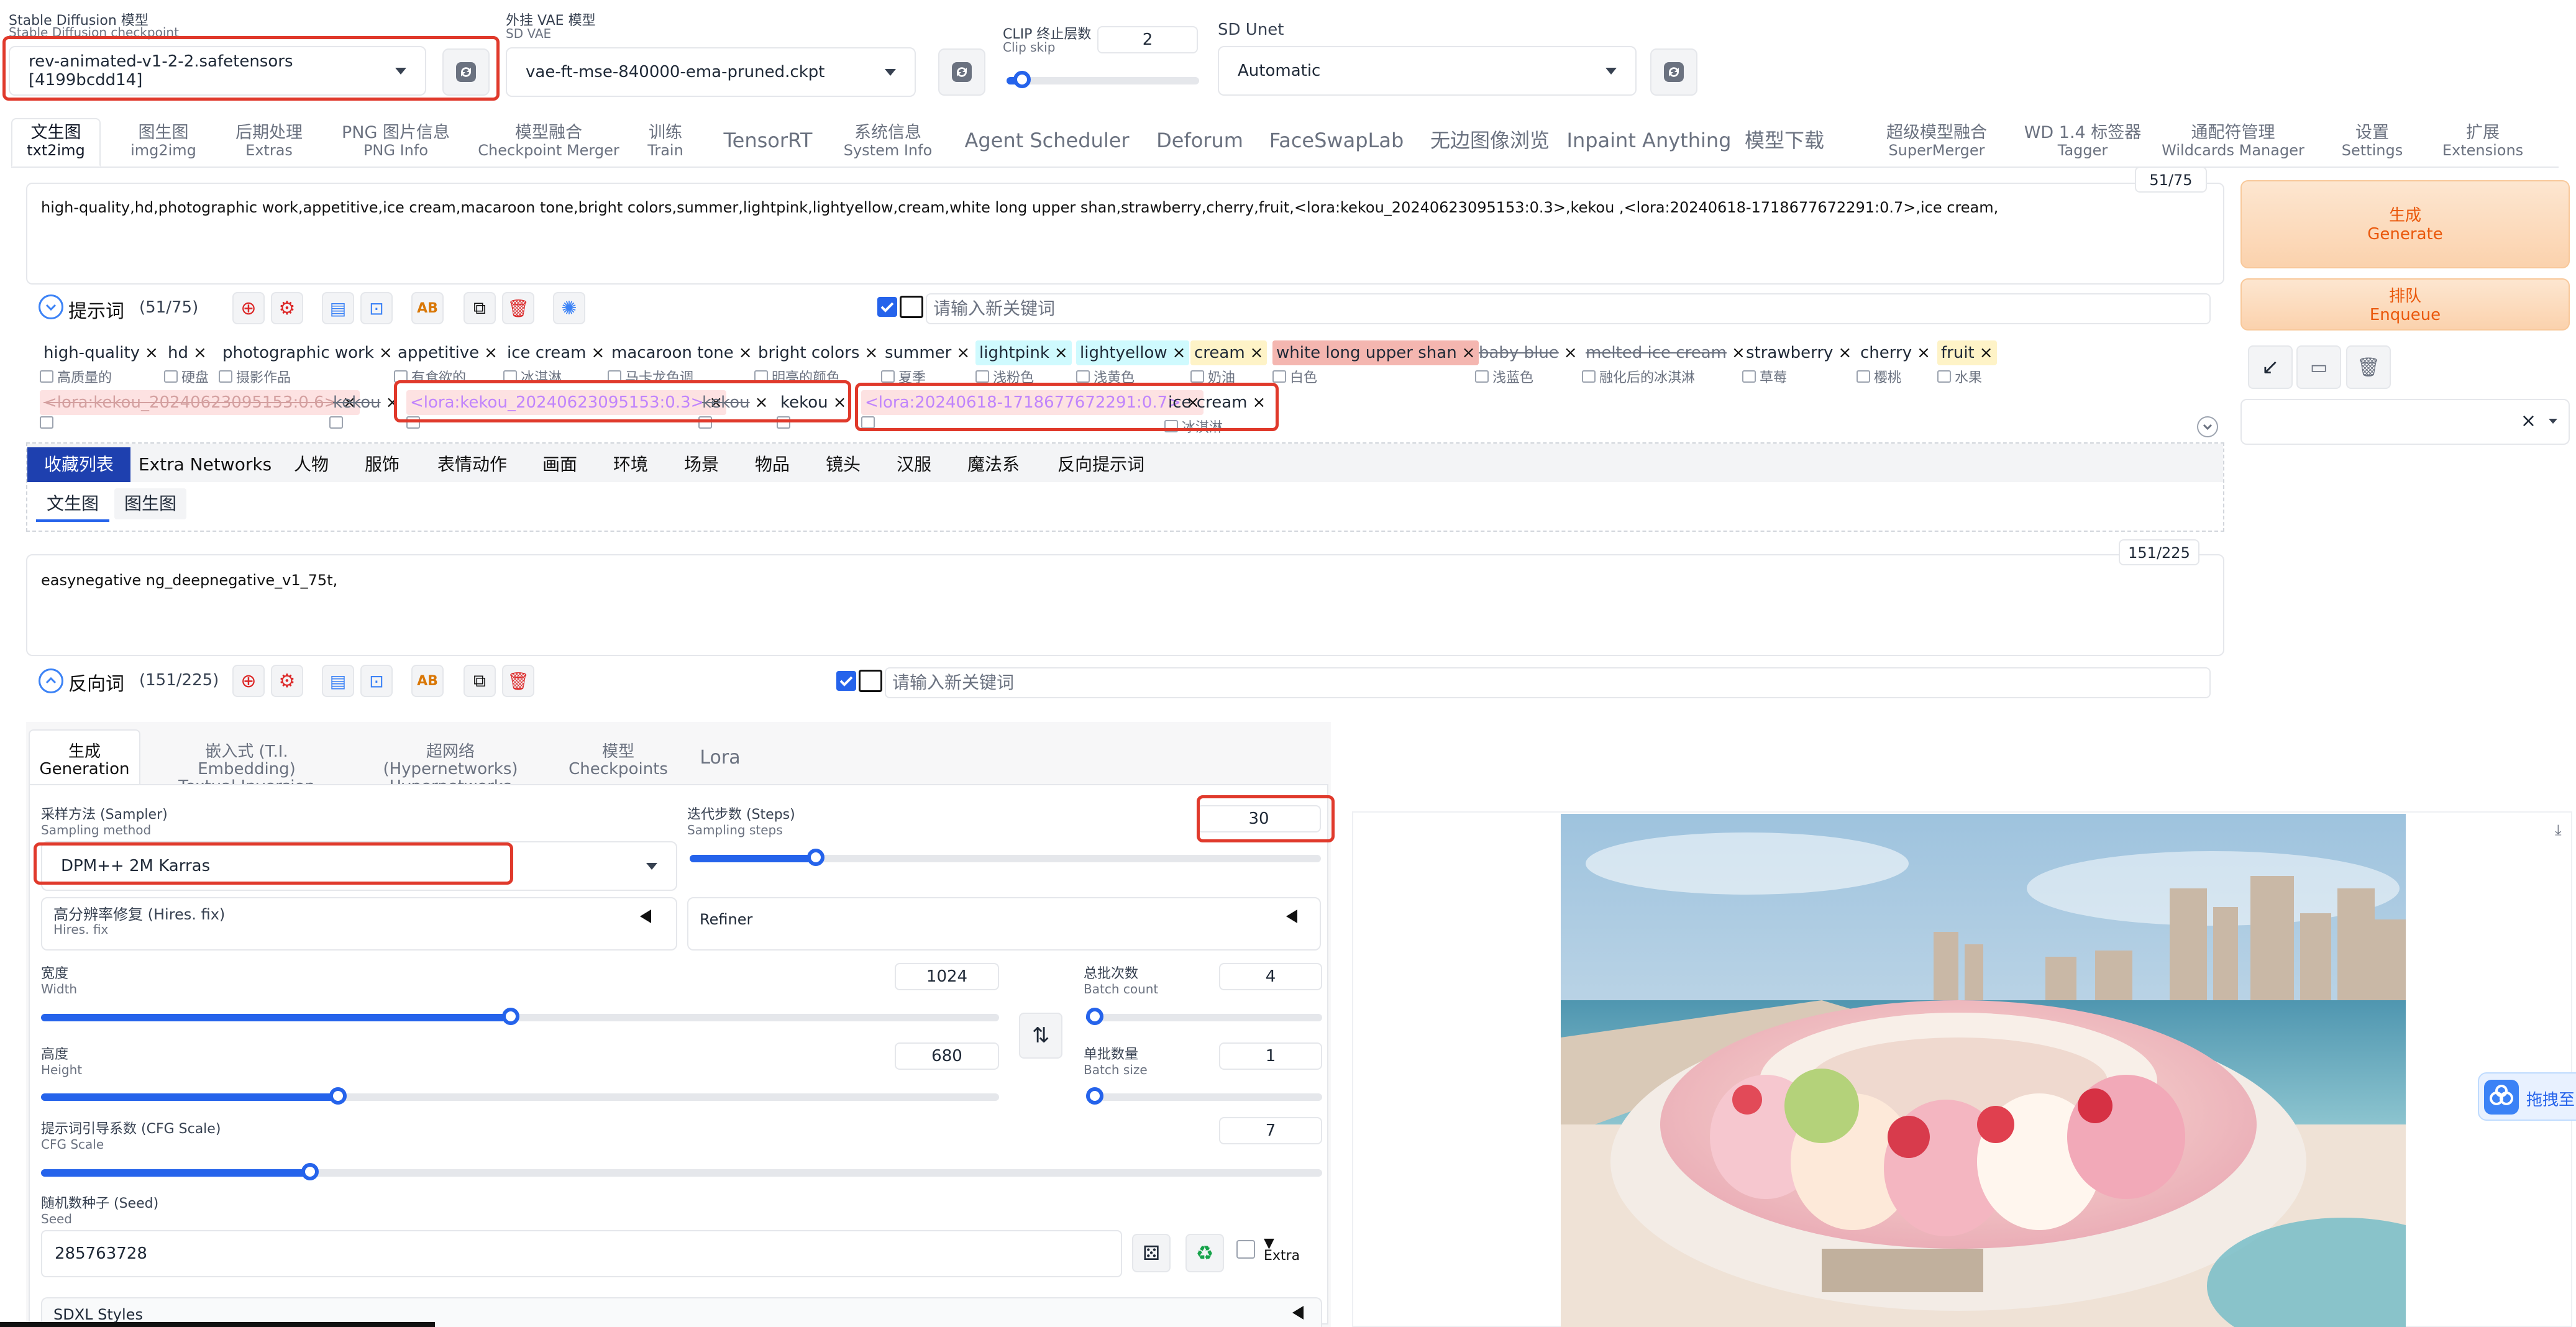  What do you see at coordinates (681, 1172) in the screenshot?
I see `cfg-slider` at bounding box center [681, 1172].